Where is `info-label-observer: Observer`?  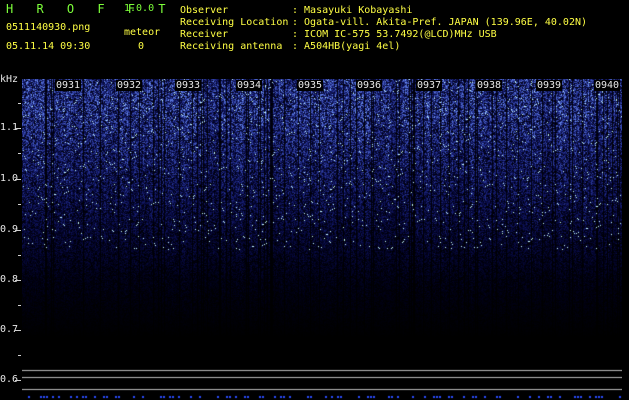 info-label-observer: Observer is located at coordinates (204, 10).